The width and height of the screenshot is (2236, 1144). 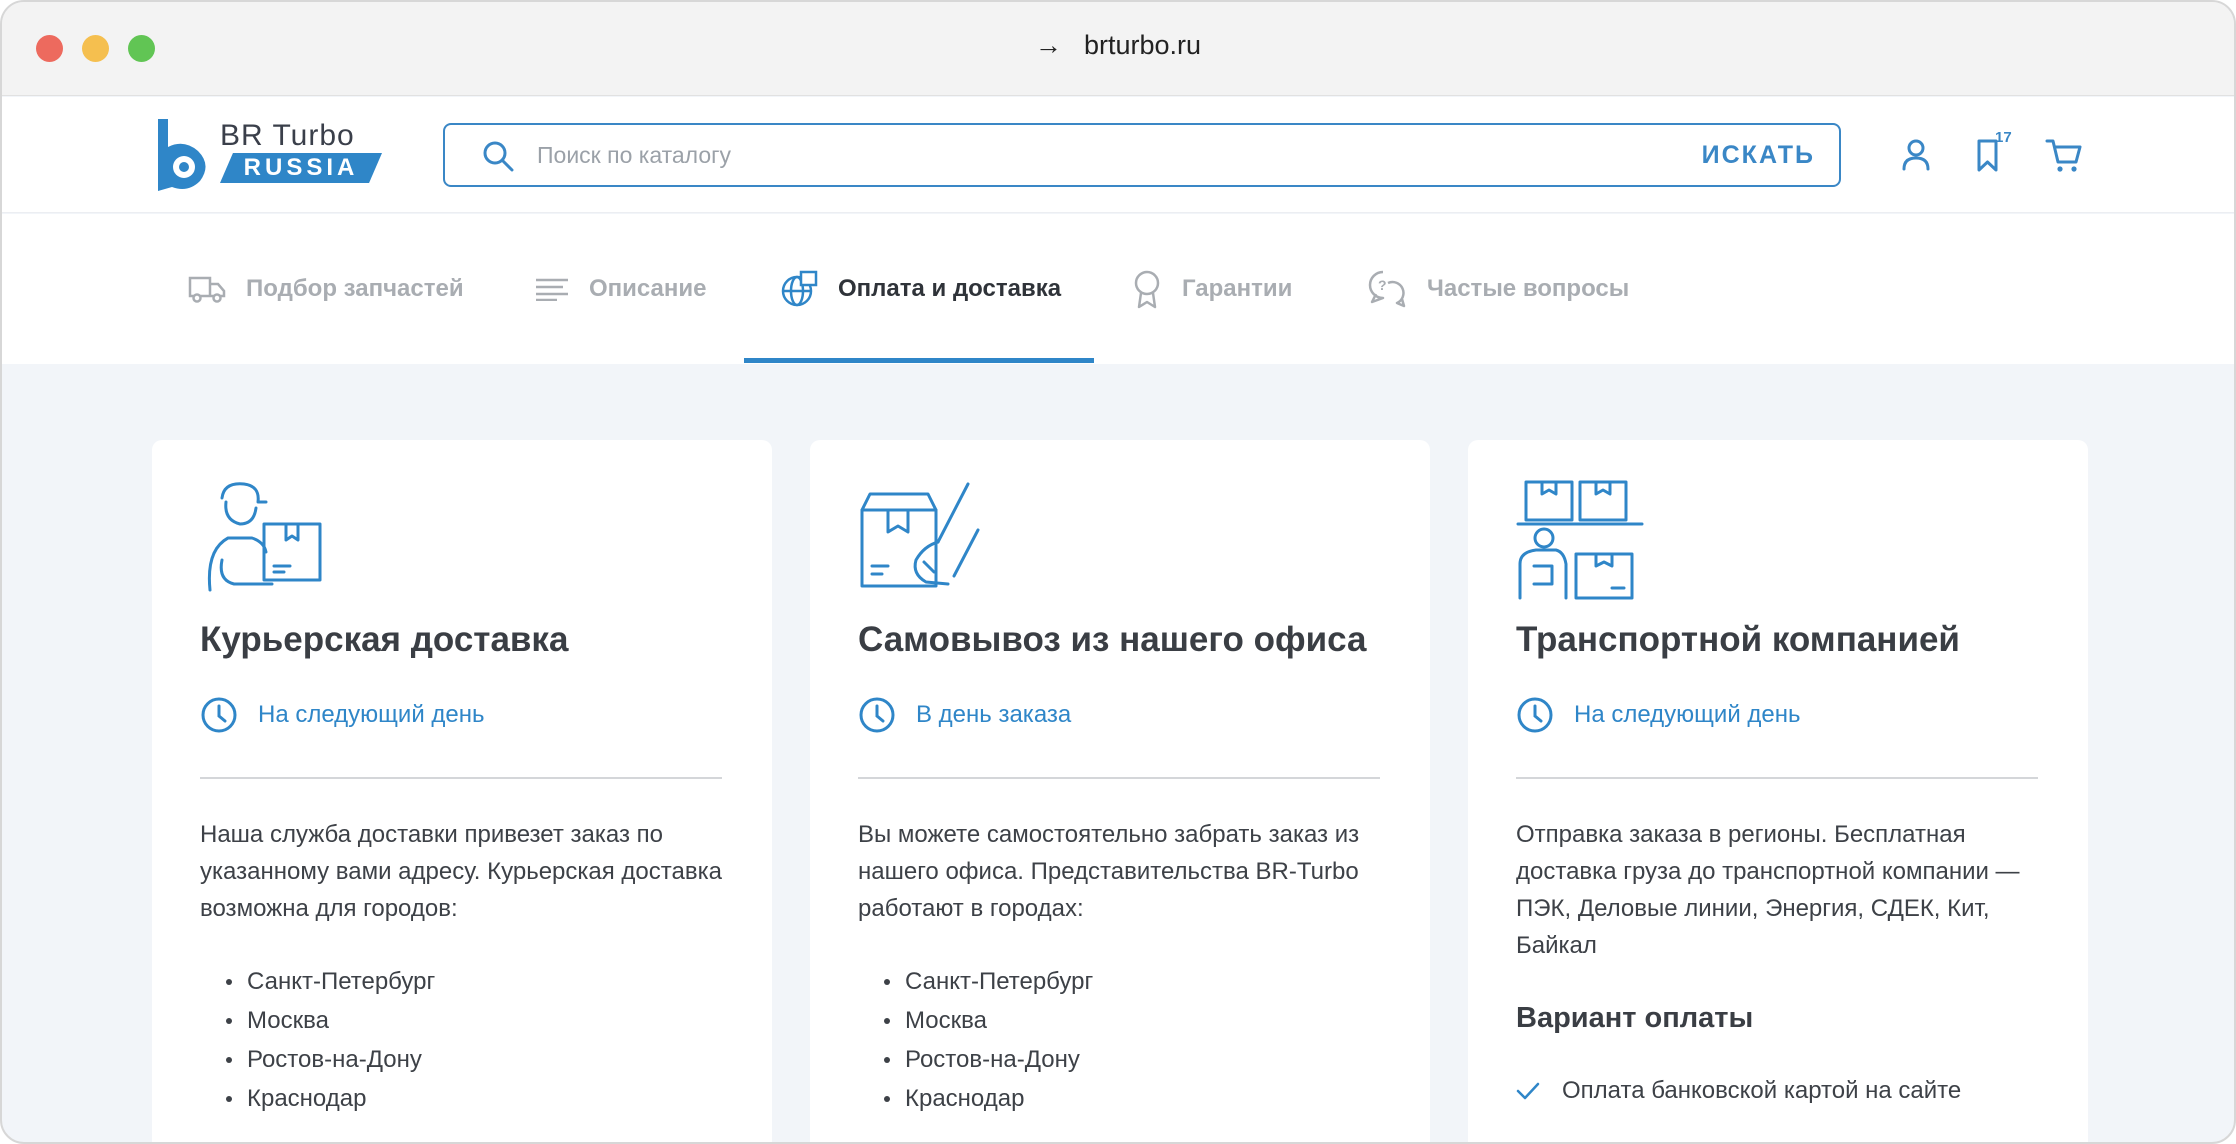 What do you see at coordinates (301, 168) in the screenshot?
I see `logo-text-region: RUSSIA` at bounding box center [301, 168].